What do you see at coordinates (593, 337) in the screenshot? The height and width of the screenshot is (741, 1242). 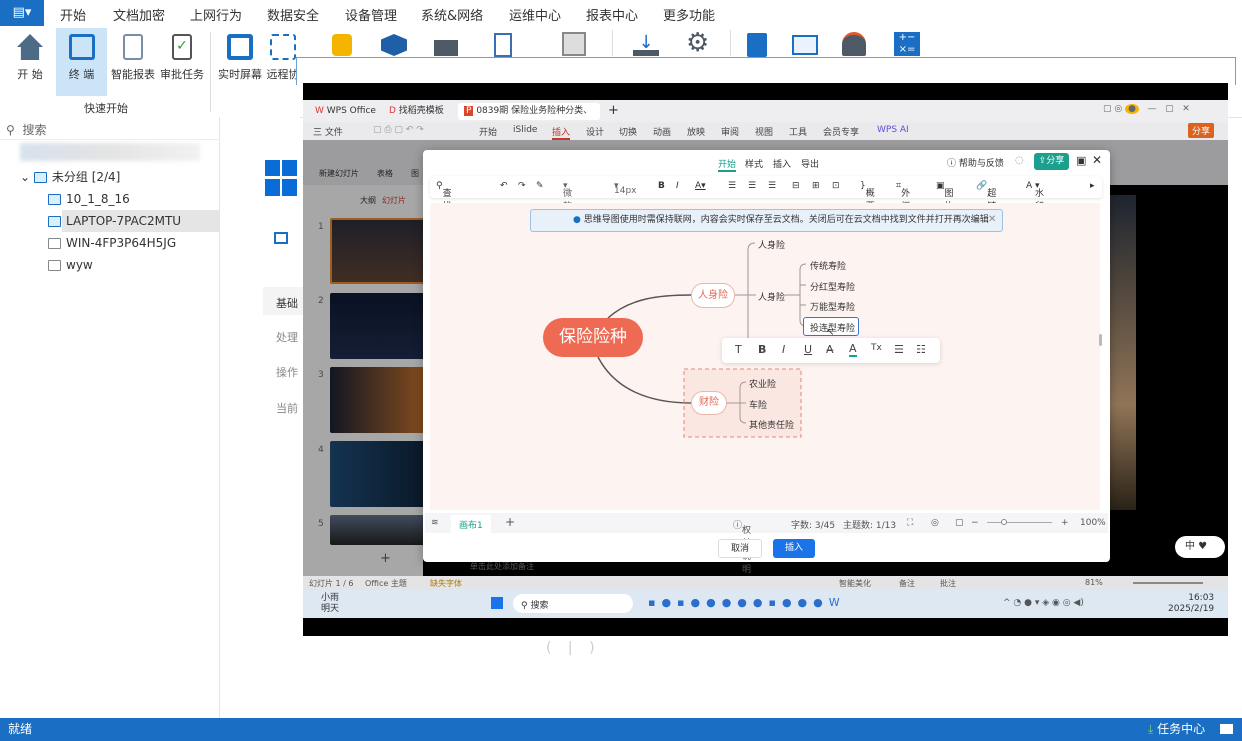 I see `mindmap-root-node: 保险险种` at bounding box center [593, 337].